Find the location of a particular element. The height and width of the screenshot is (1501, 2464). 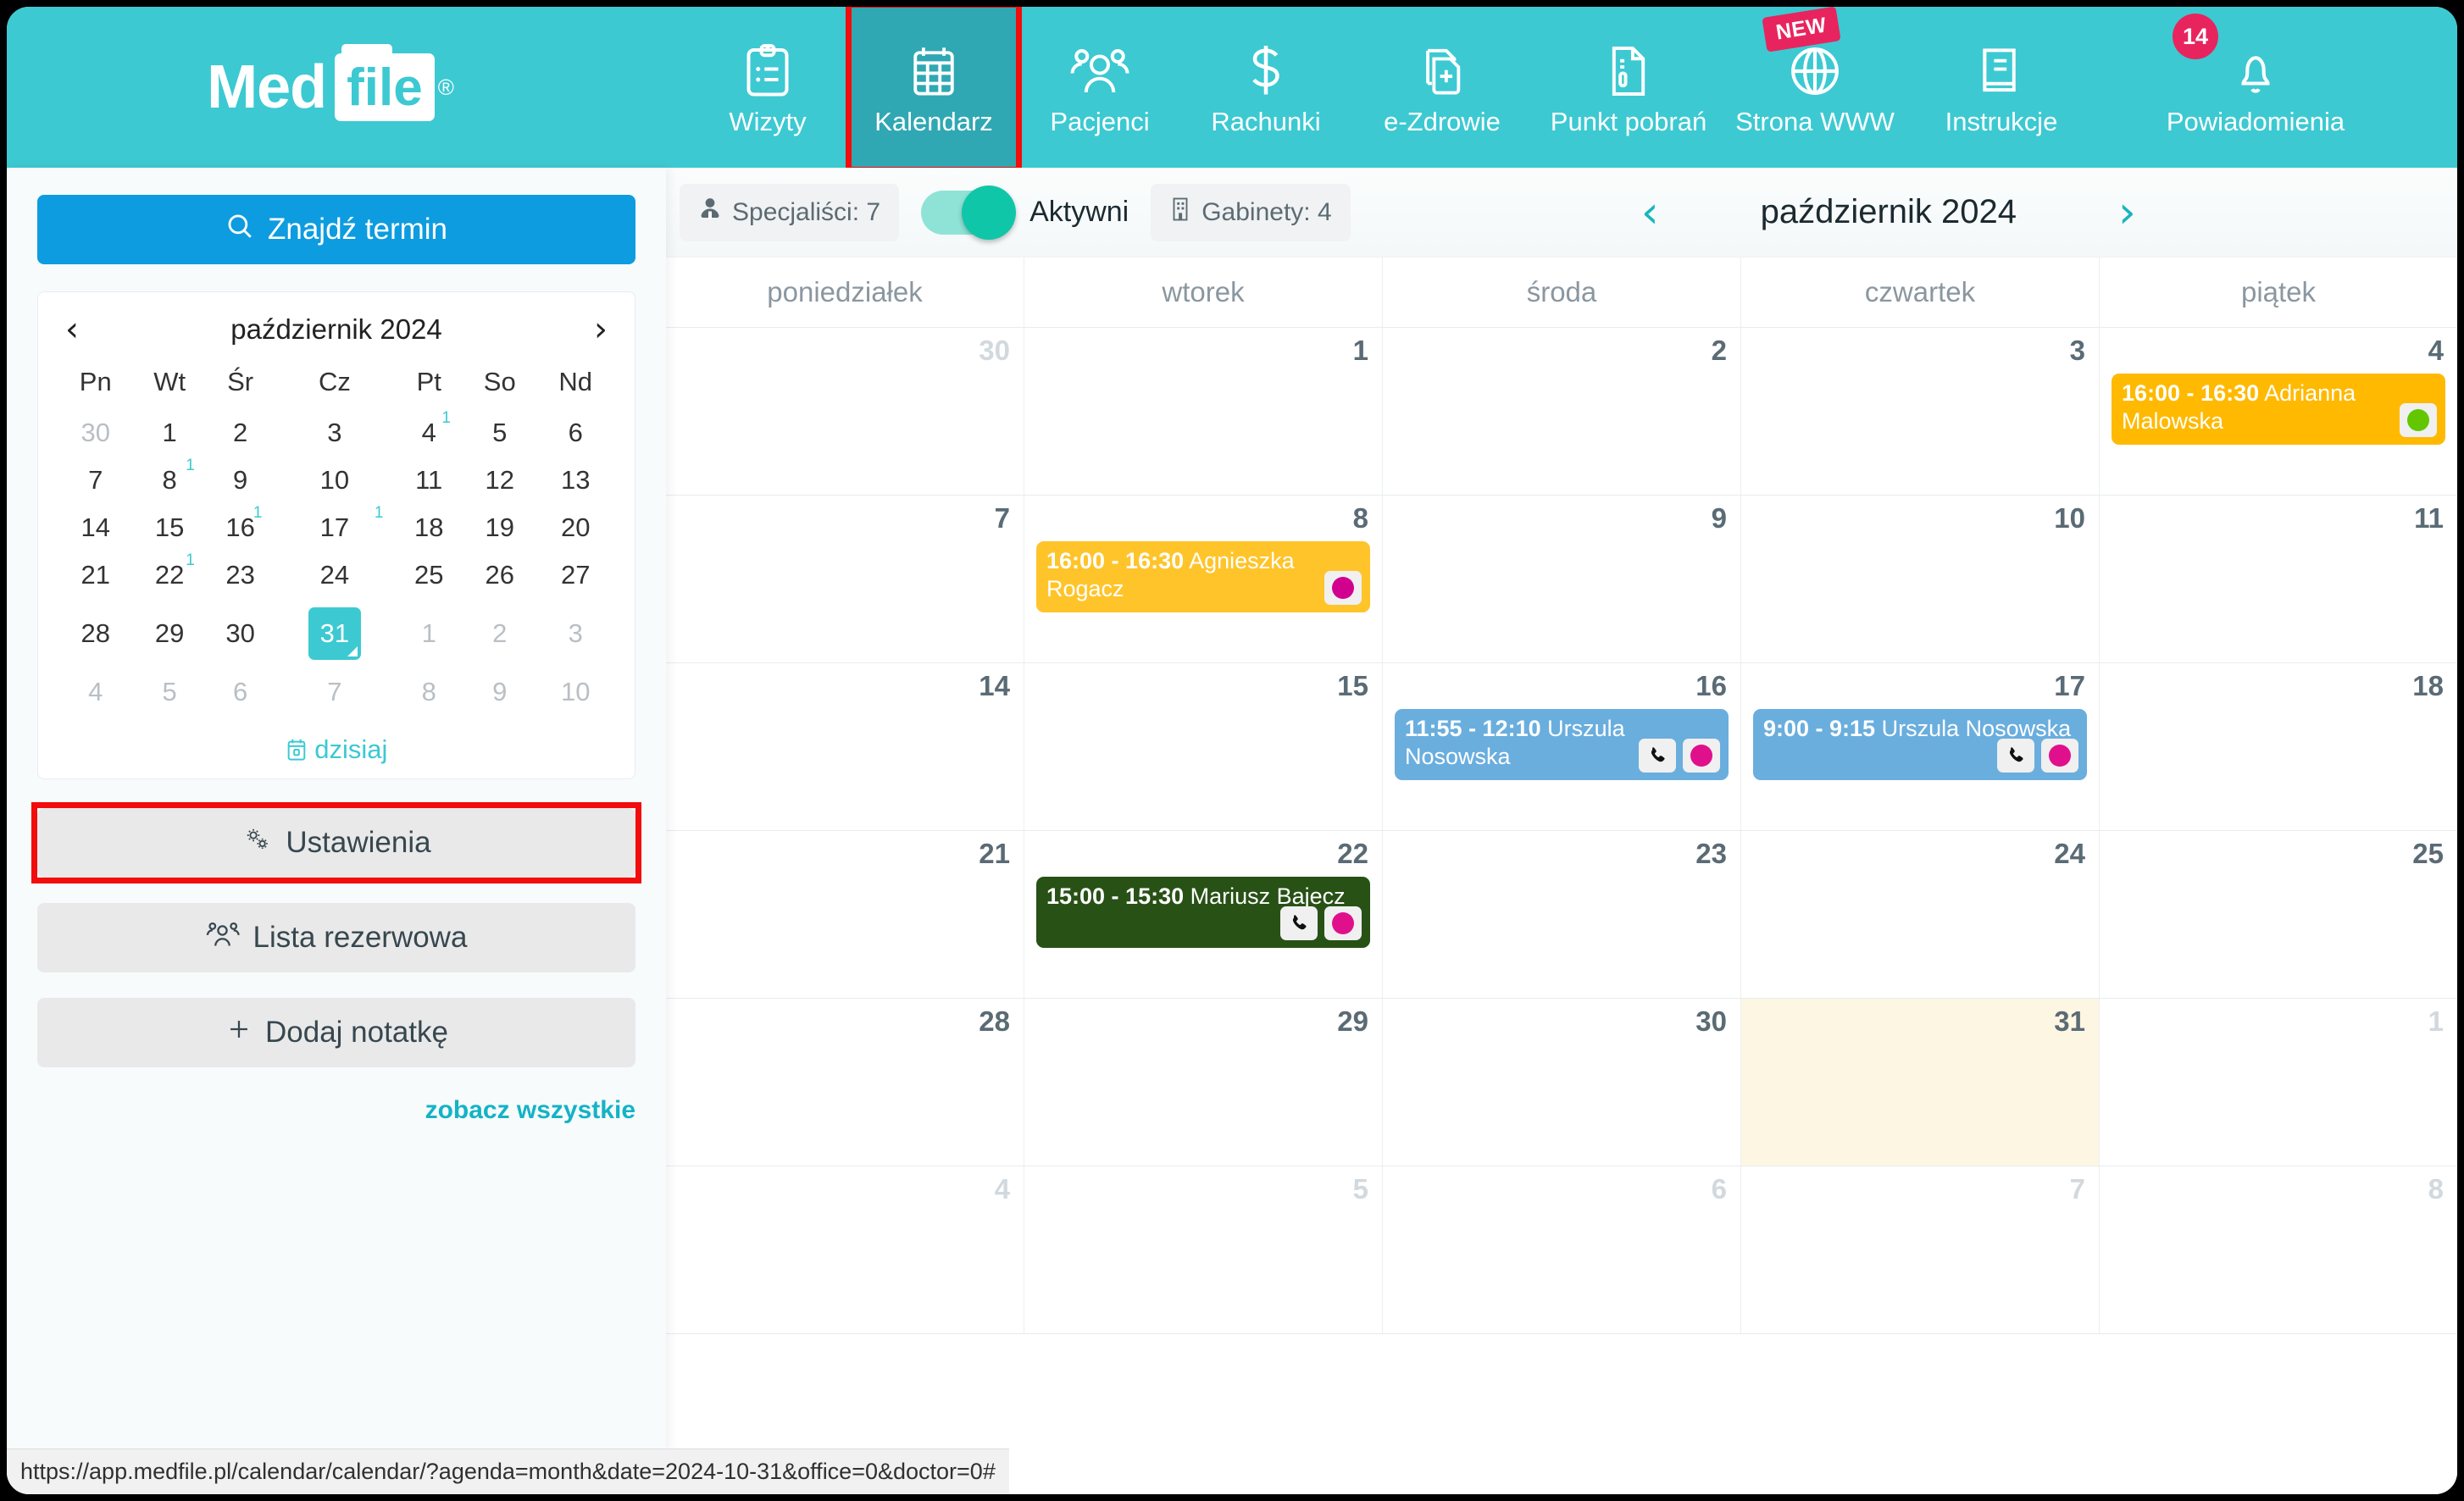

calendar-day-cell: 5 is located at coordinates (1203, 1249).